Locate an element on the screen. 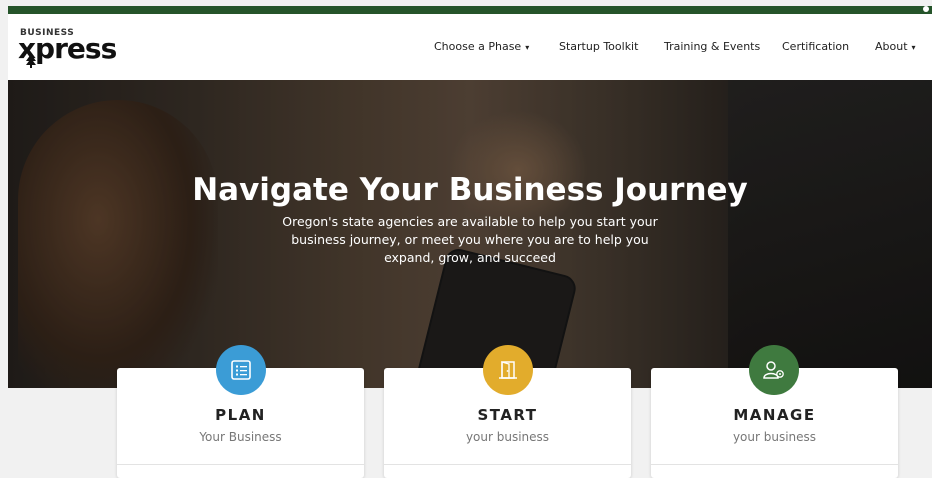  nav-training-events-label: Training & Events is located at coordinates (712, 46).